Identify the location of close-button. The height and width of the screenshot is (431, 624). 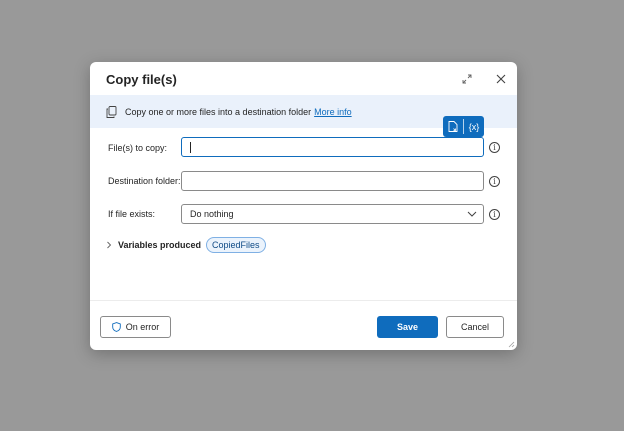
(501, 79).